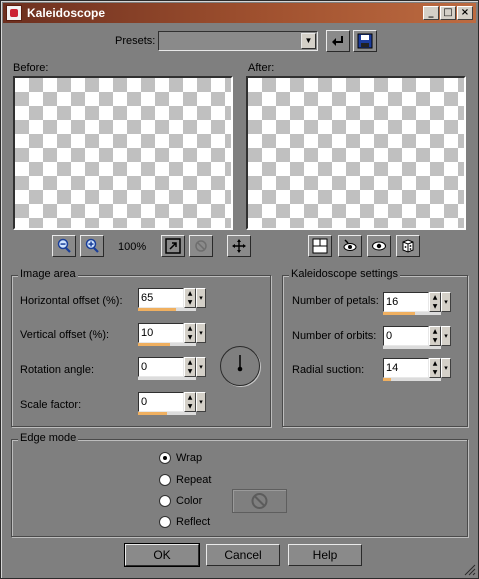  I want to click on before-preview, so click(123, 153).